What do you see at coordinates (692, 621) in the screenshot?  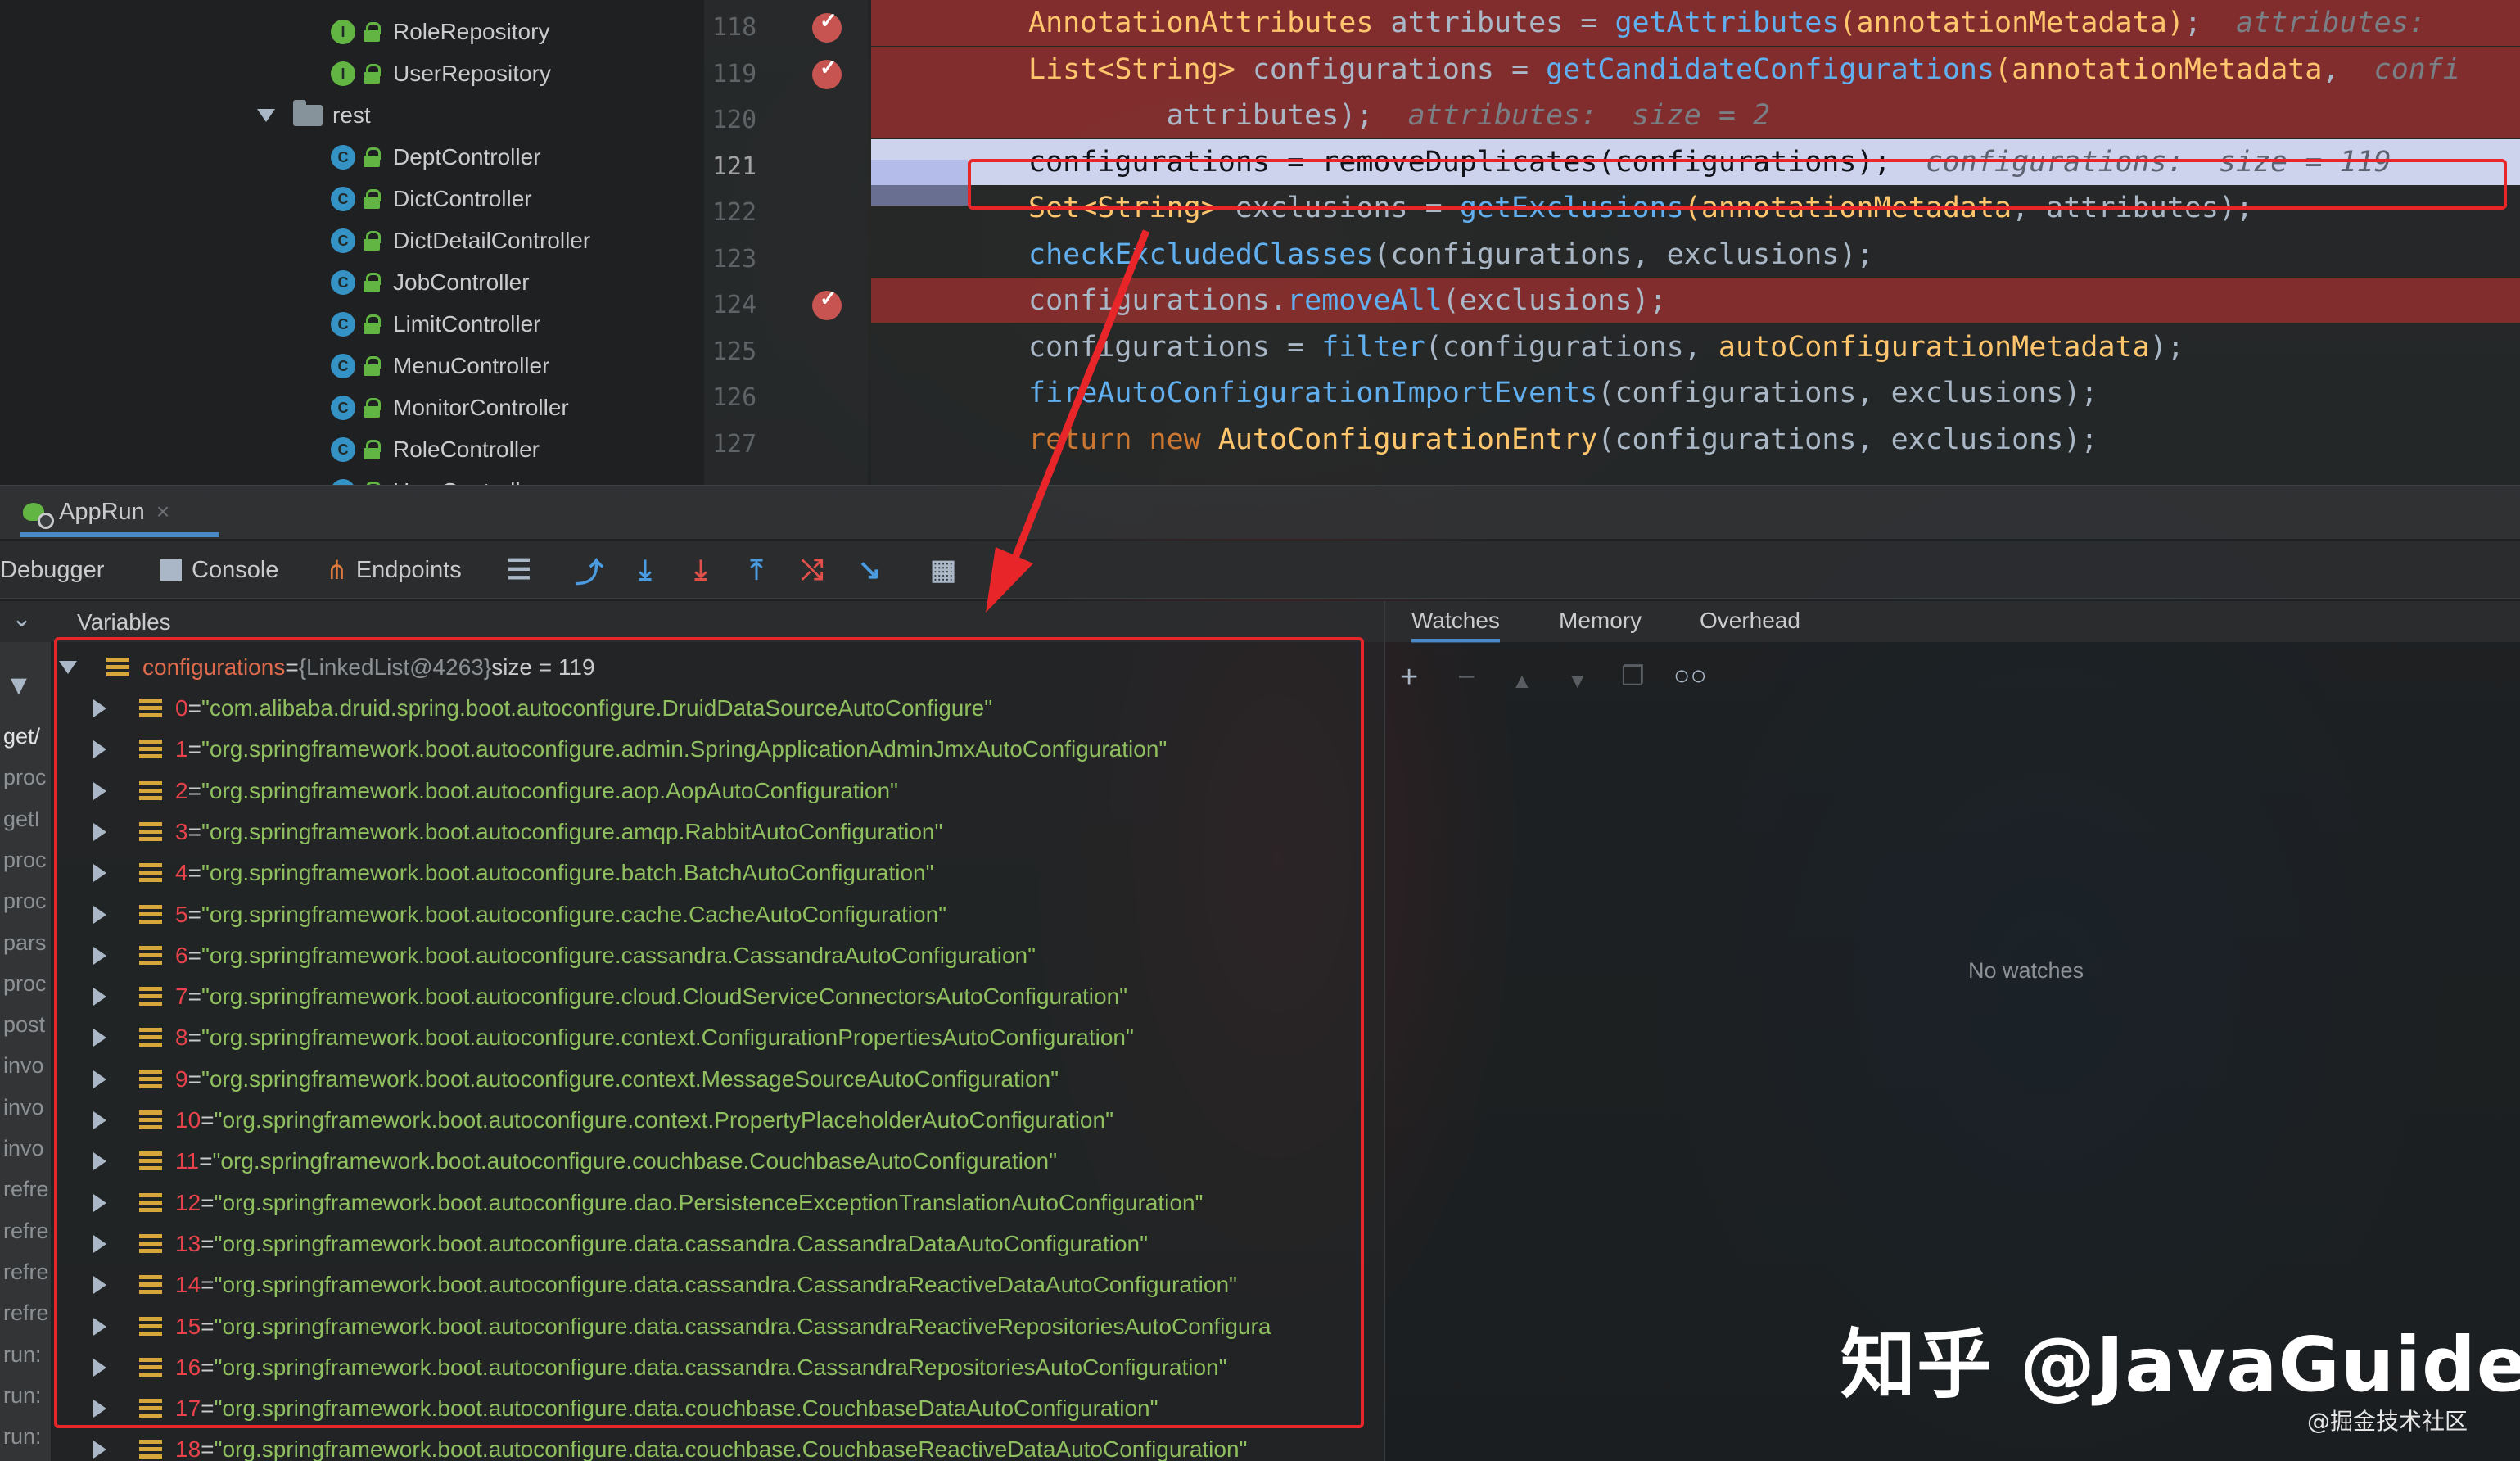 I see `variables-header: ⌄ Variables` at bounding box center [692, 621].